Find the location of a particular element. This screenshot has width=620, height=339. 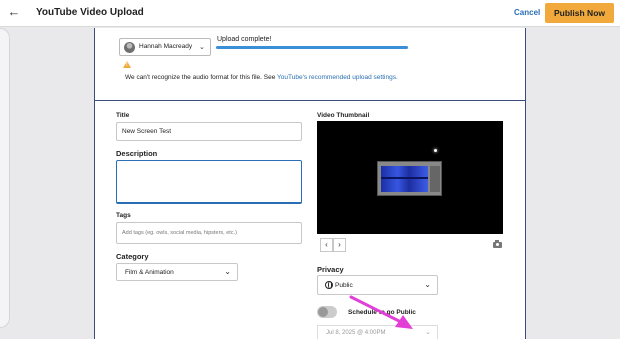

category-value: Film & Animation is located at coordinates (149, 272).